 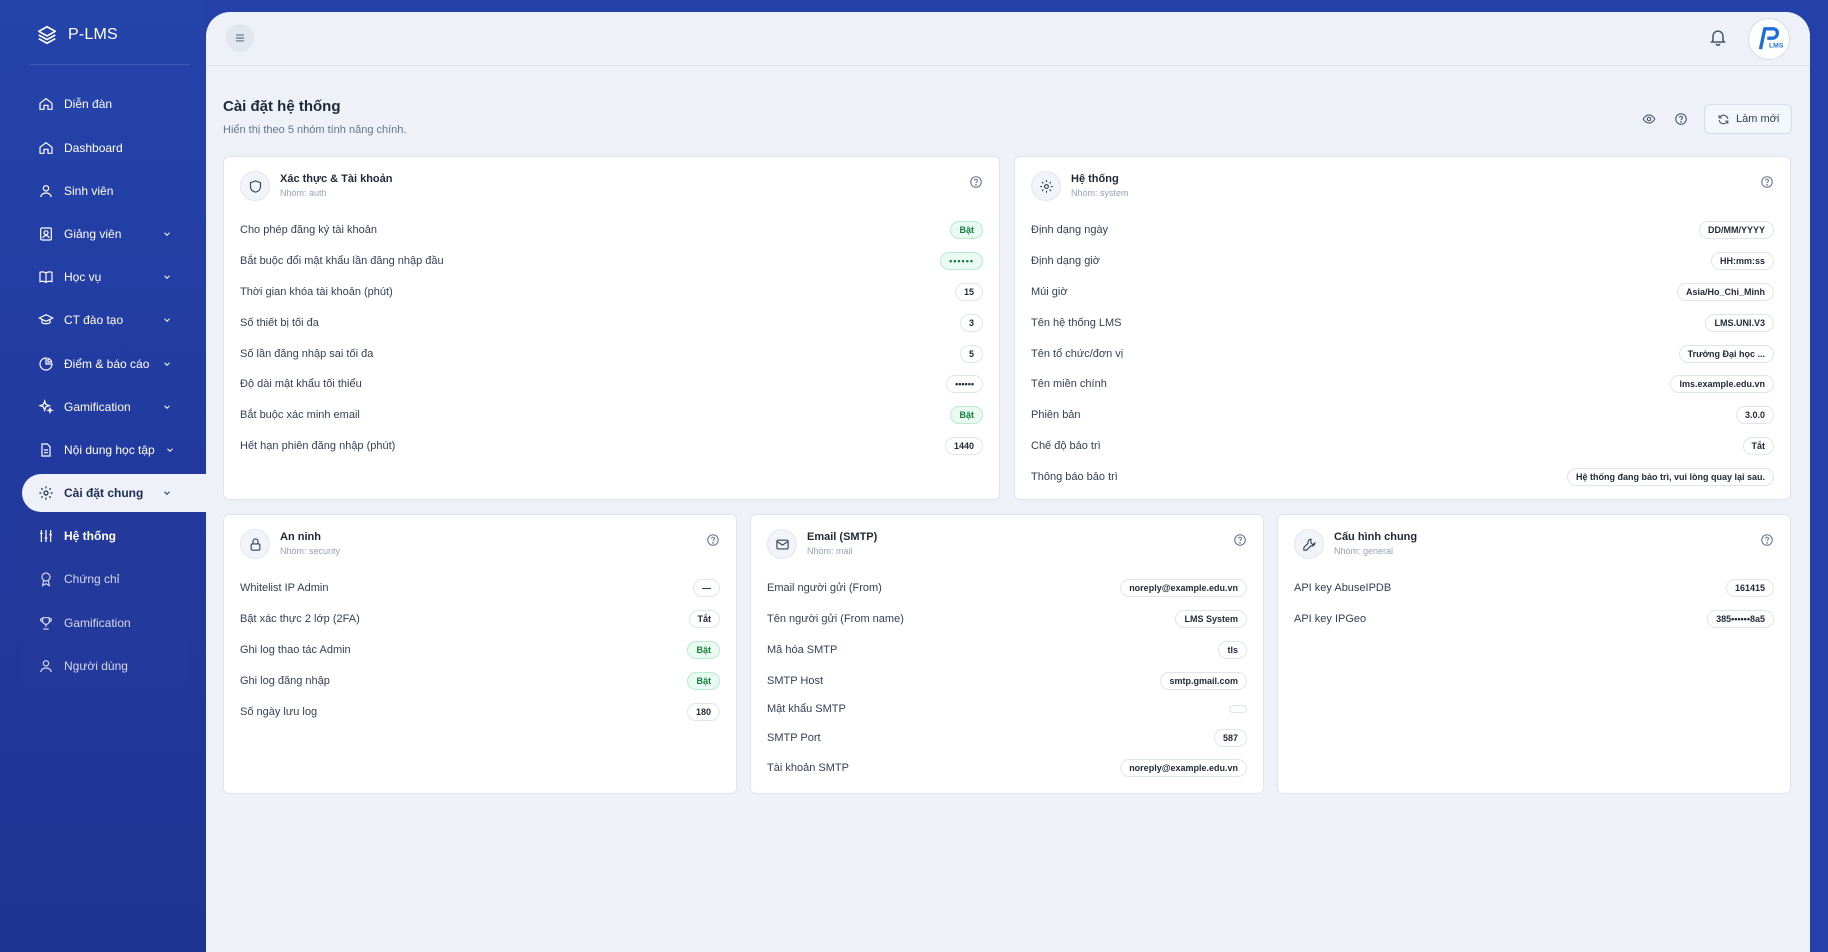 I want to click on sidebar-item-dashboard: Dashboard, so click(x=105, y=148).